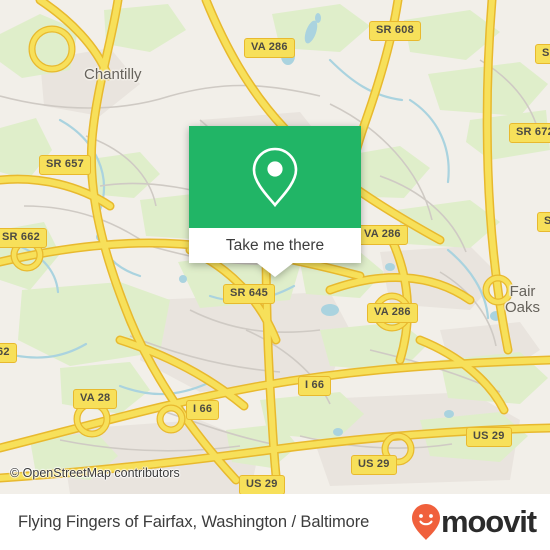 The height and width of the screenshot is (550, 550). What do you see at coordinates (542, 54) in the screenshot?
I see `road-shield-sr-right-edge-top: SR` at bounding box center [542, 54].